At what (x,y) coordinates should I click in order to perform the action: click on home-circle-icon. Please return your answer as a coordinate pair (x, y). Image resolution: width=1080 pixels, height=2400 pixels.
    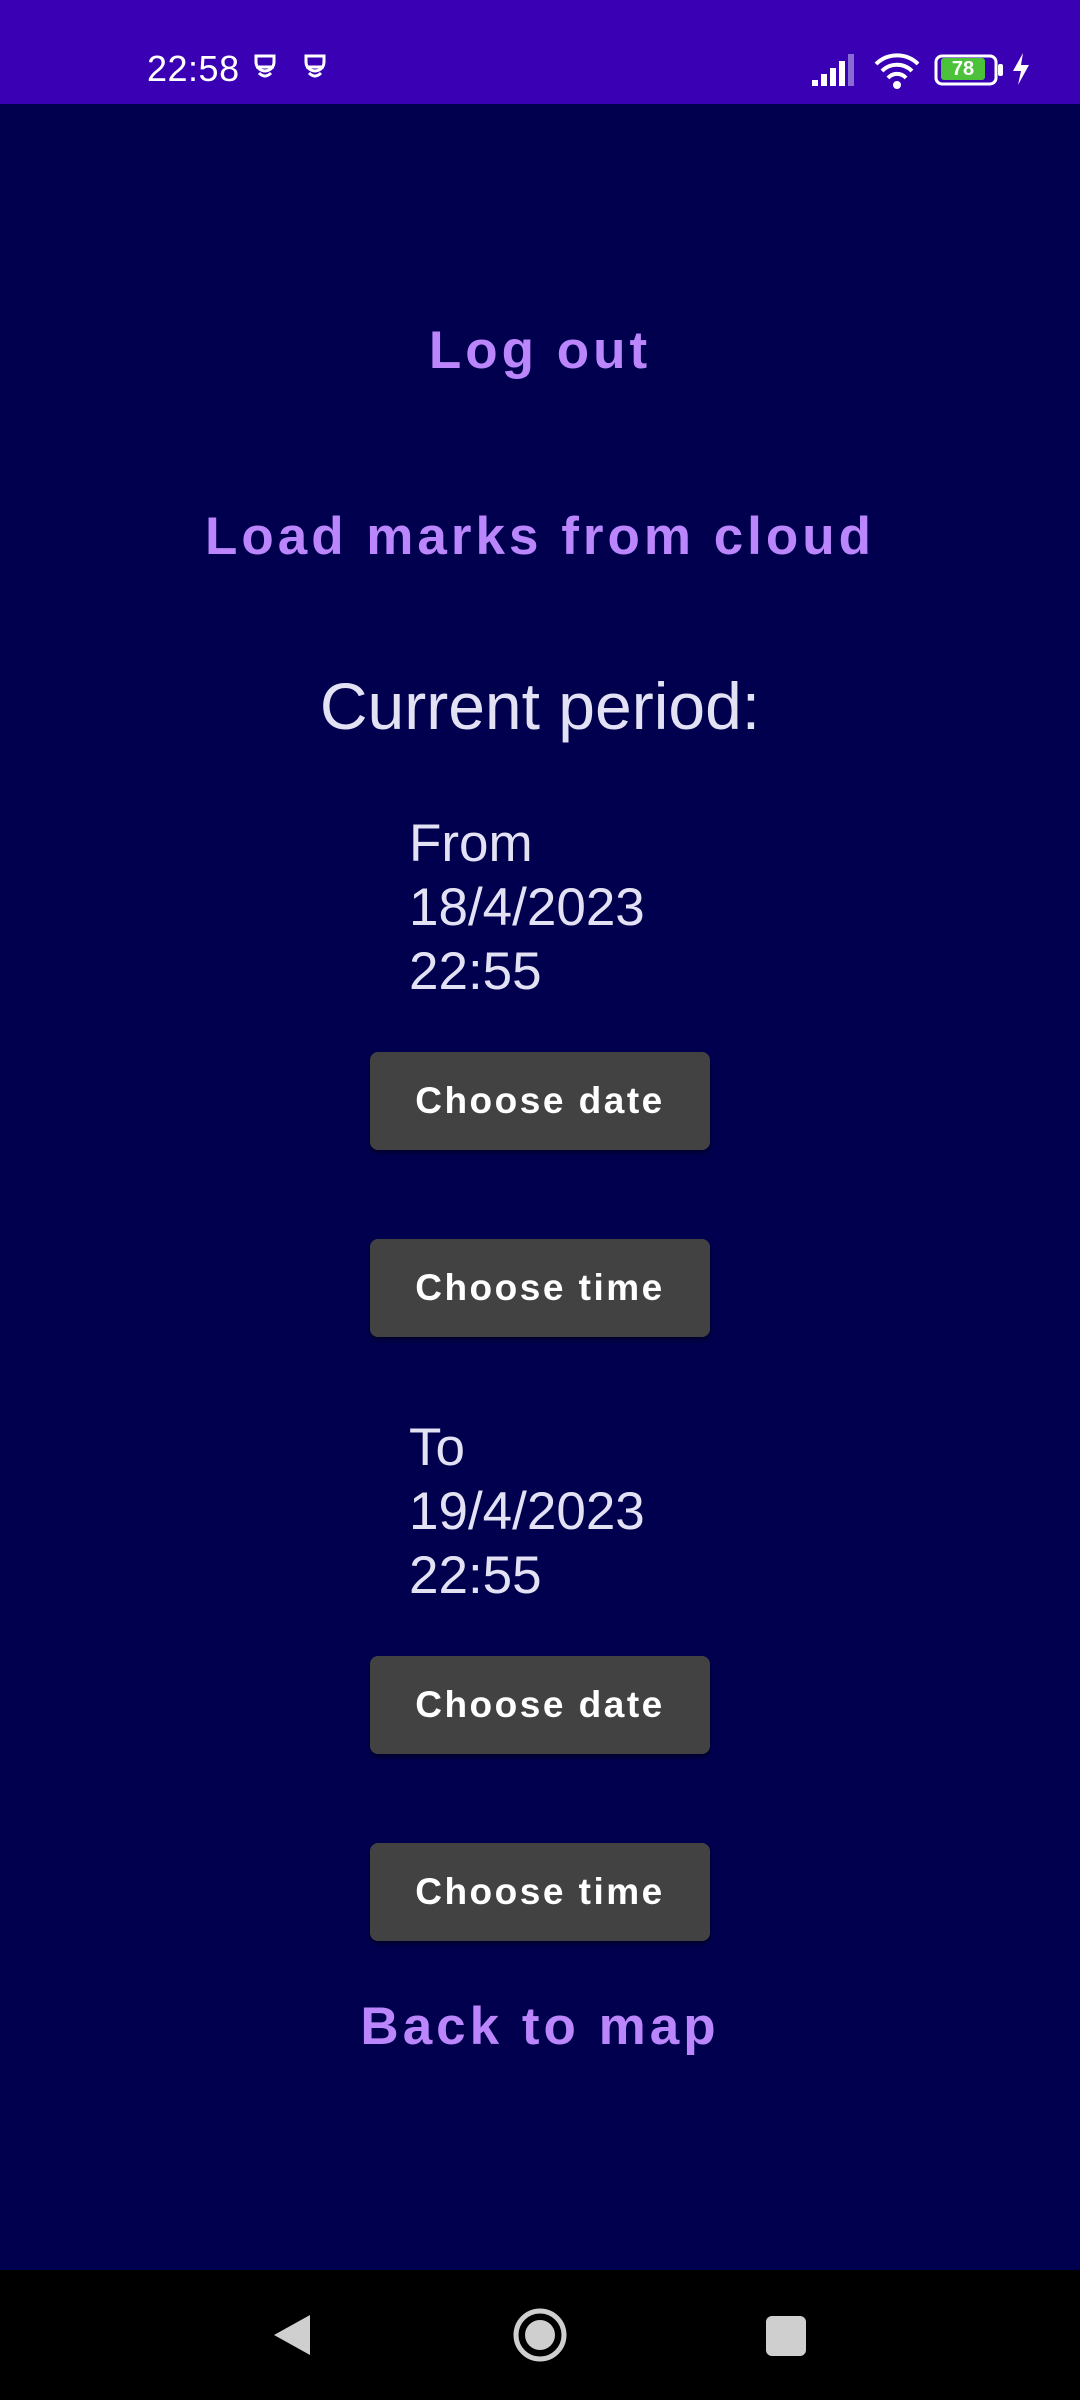
    Looking at the image, I should click on (540, 2335).